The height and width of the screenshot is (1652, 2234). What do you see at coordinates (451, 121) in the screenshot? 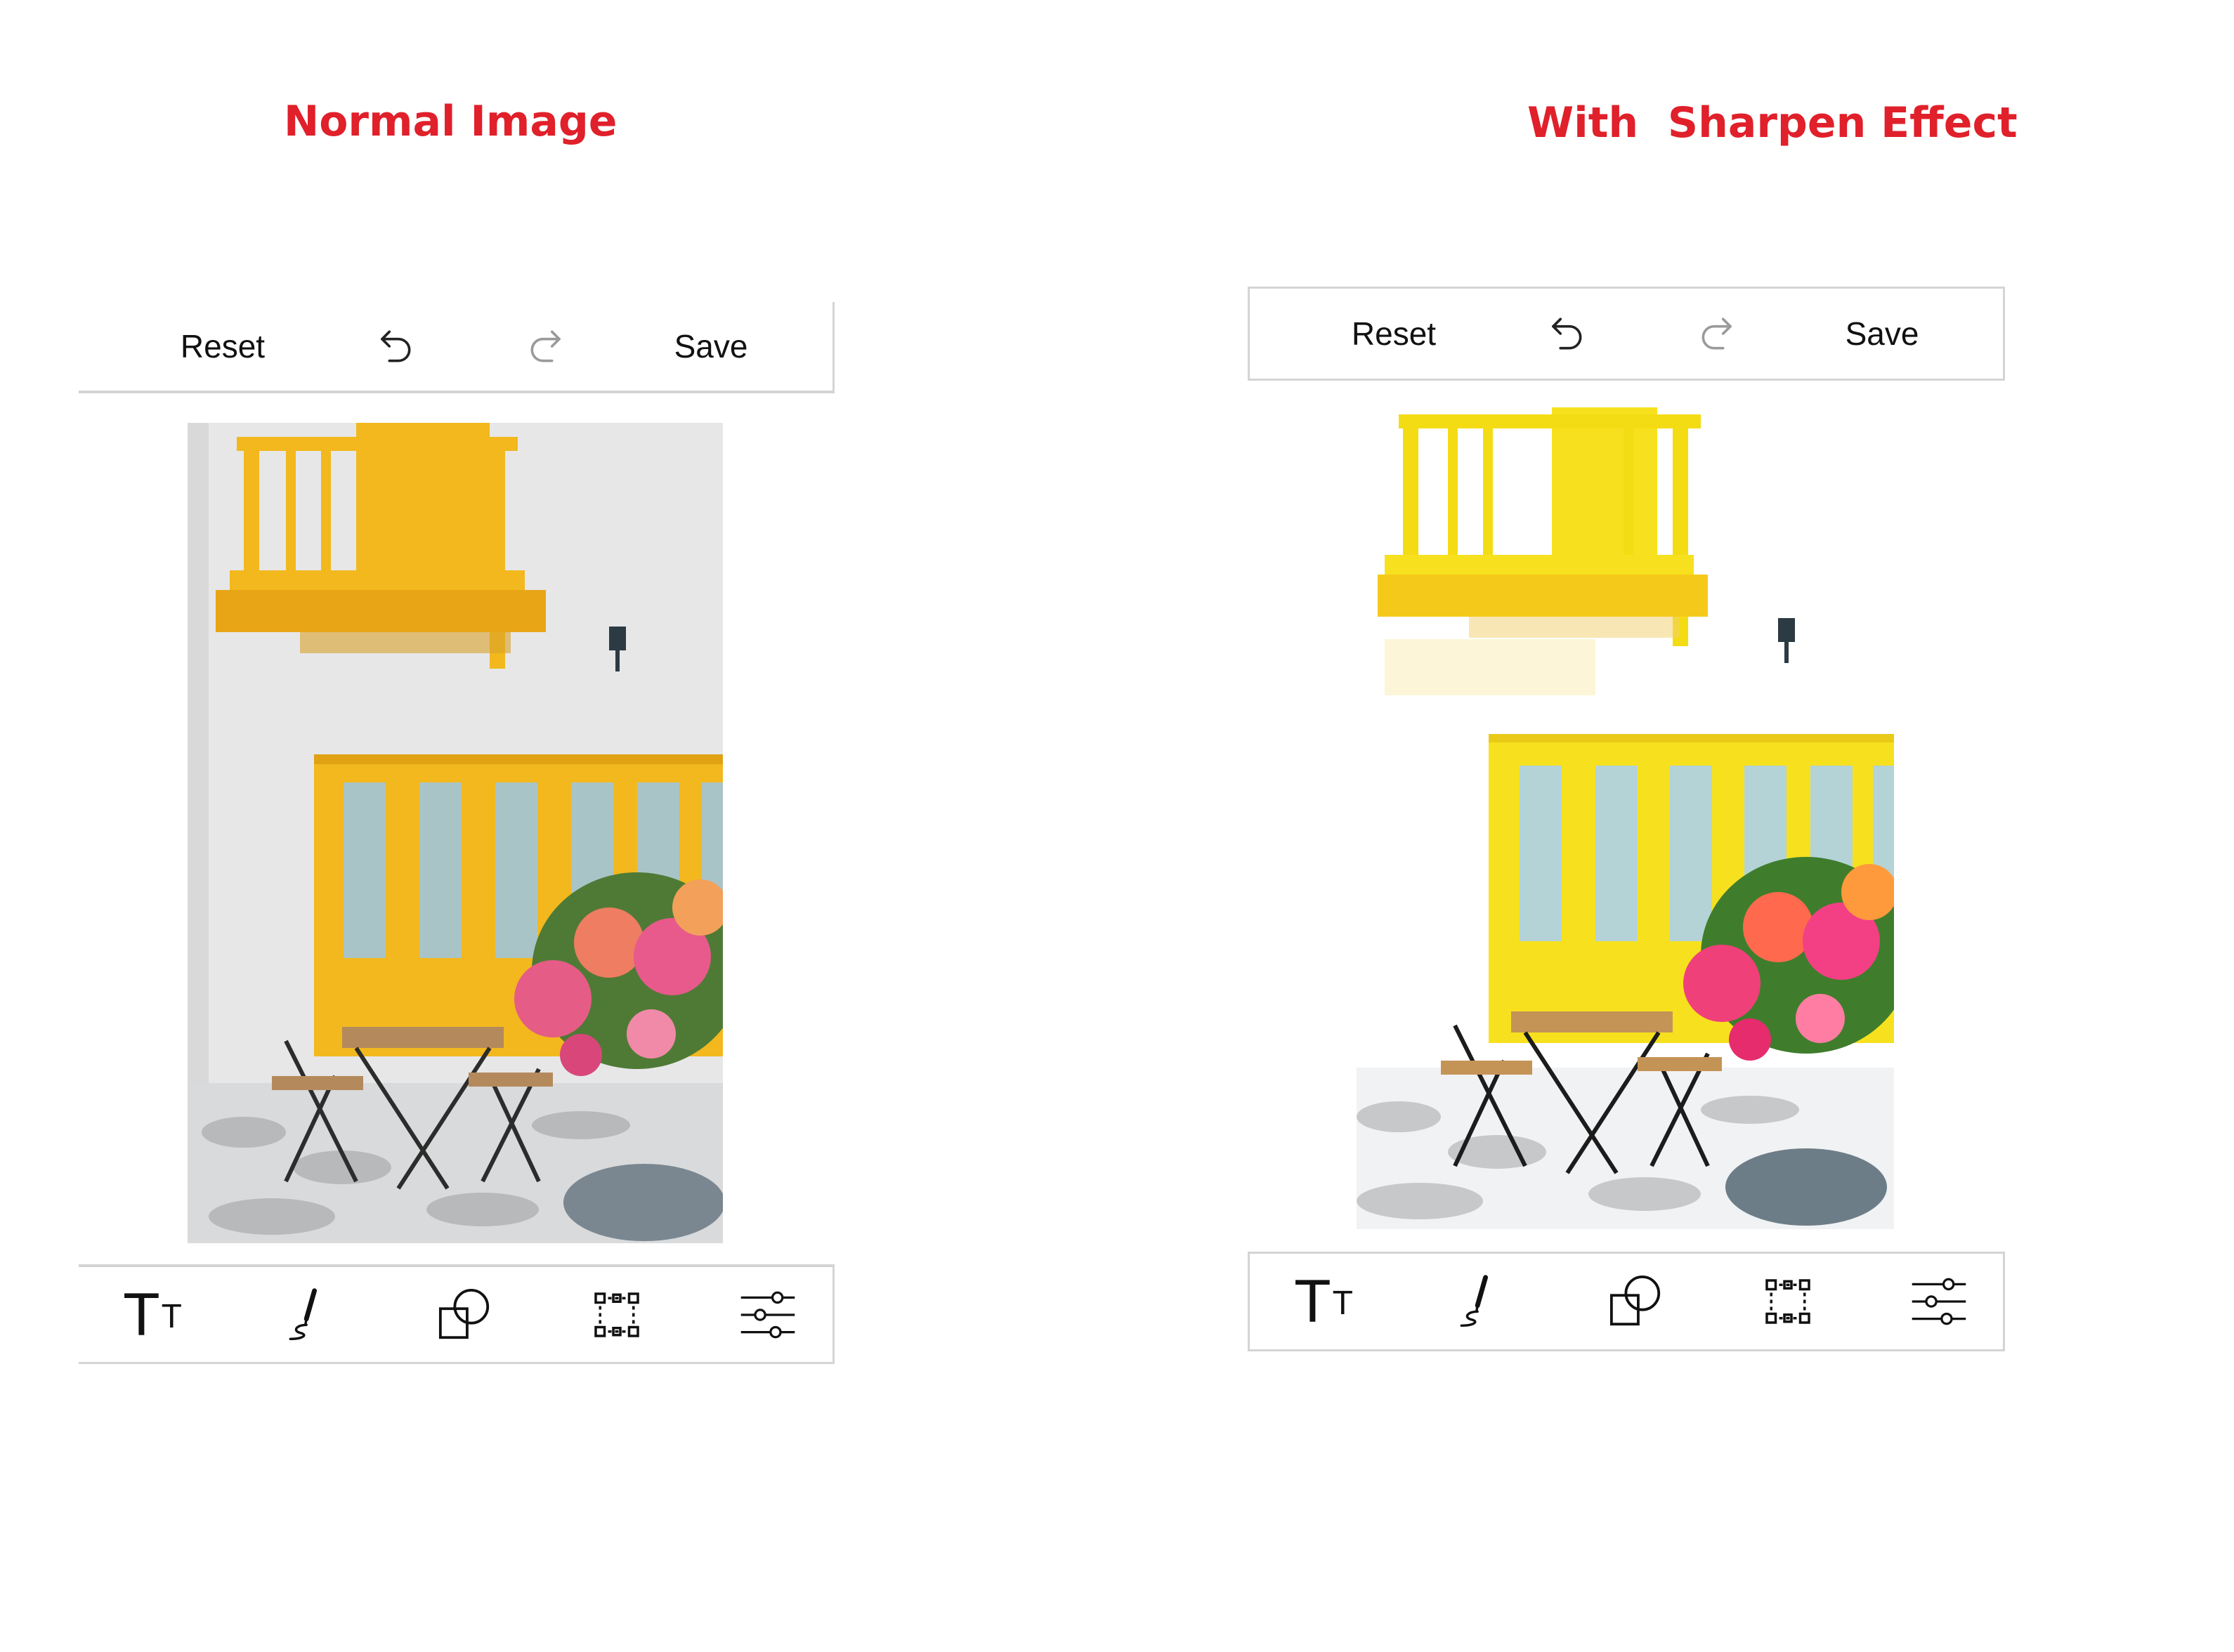
I see `caption-normal-image: Normal Image` at bounding box center [451, 121].